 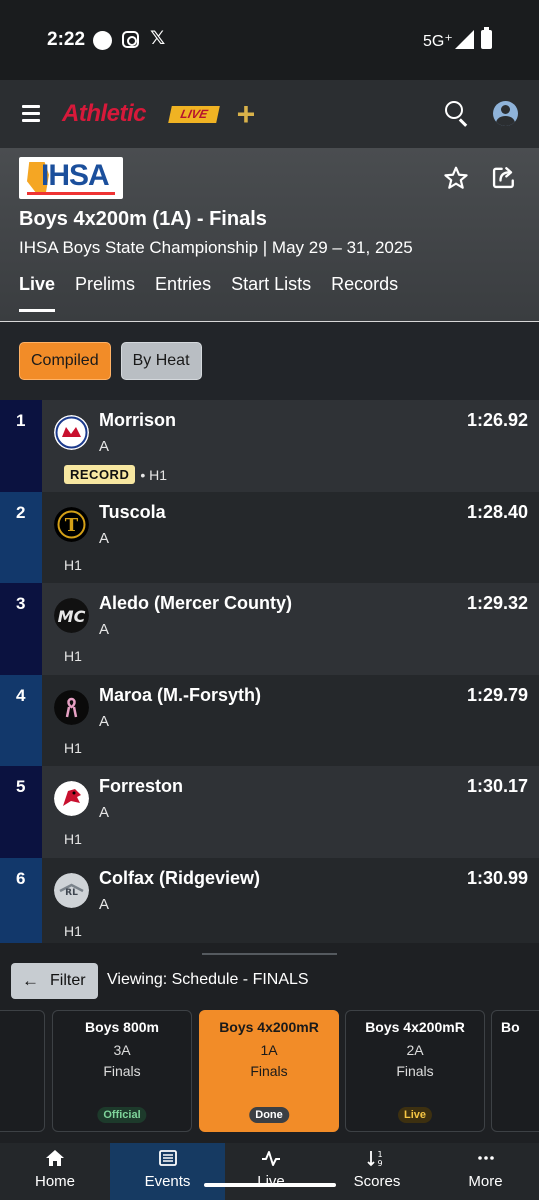 What do you see at coordinates (167, 1171) in the screenshot?
I see `nav-events: Events` at bounding box center [167, 1171].